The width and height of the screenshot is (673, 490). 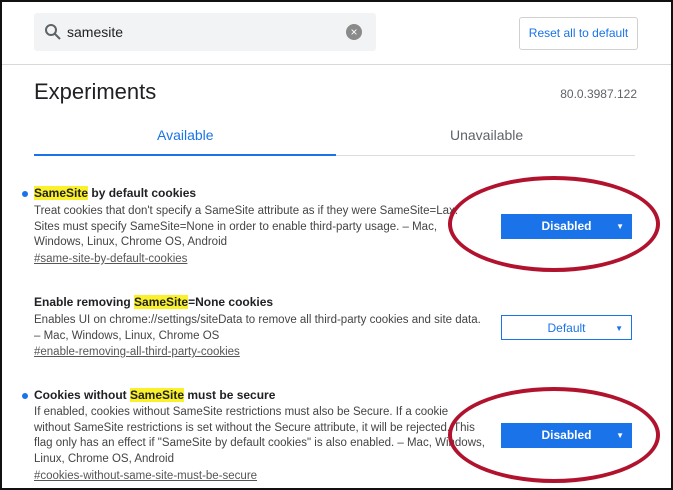 What do you see at coordinates (137, 352) in the screenshot?
I see `flag-link: #enable-removing-all-third-party-cookies` at bounding box center [137, 352].